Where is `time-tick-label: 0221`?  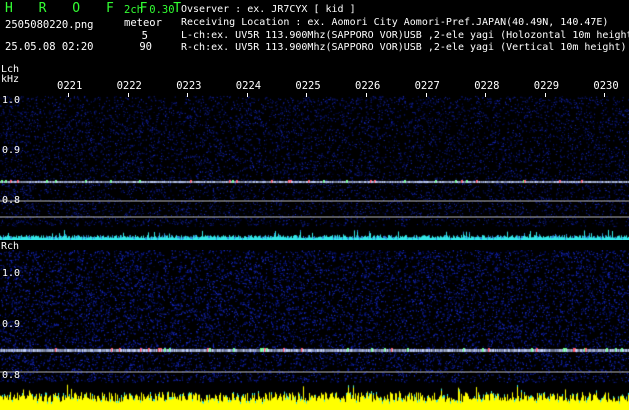 time-tick-label: 0221 is located at coordinates (70, 86).